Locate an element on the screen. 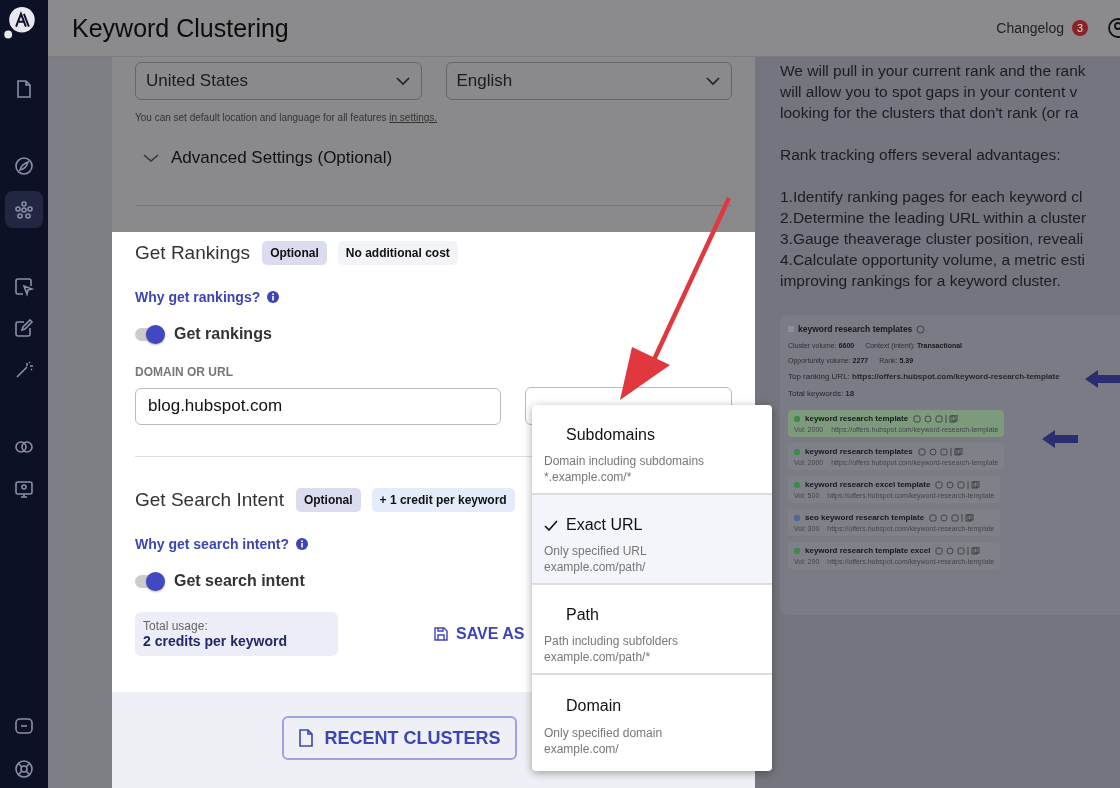 This screenshot has height=788, width=1120. cluster-name: keyword research templates is located at coordinates (855, 329).